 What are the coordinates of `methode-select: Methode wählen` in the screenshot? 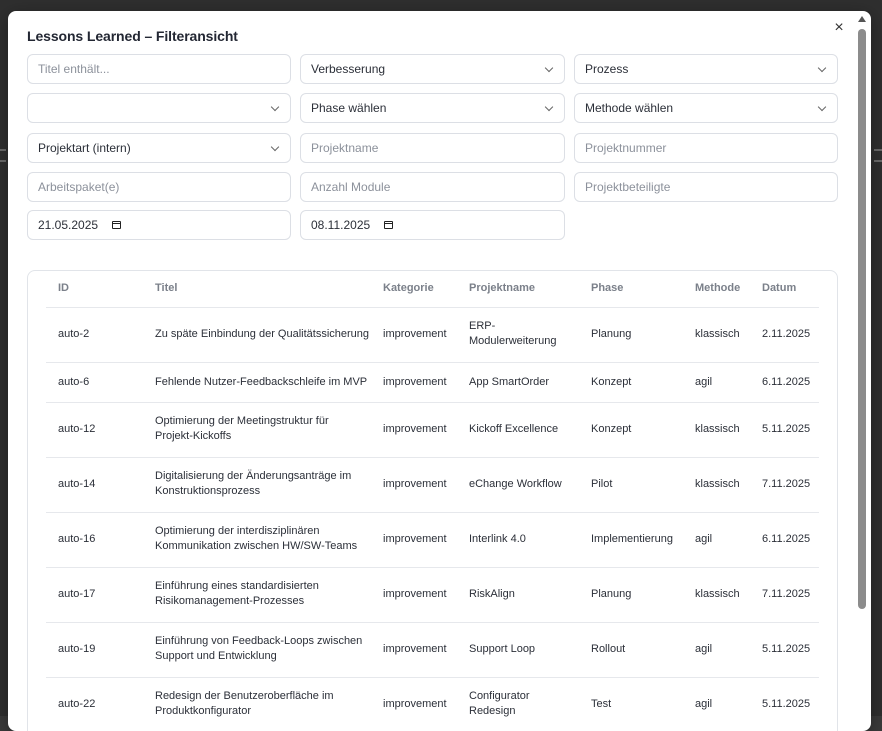 It's located at (706, 108).